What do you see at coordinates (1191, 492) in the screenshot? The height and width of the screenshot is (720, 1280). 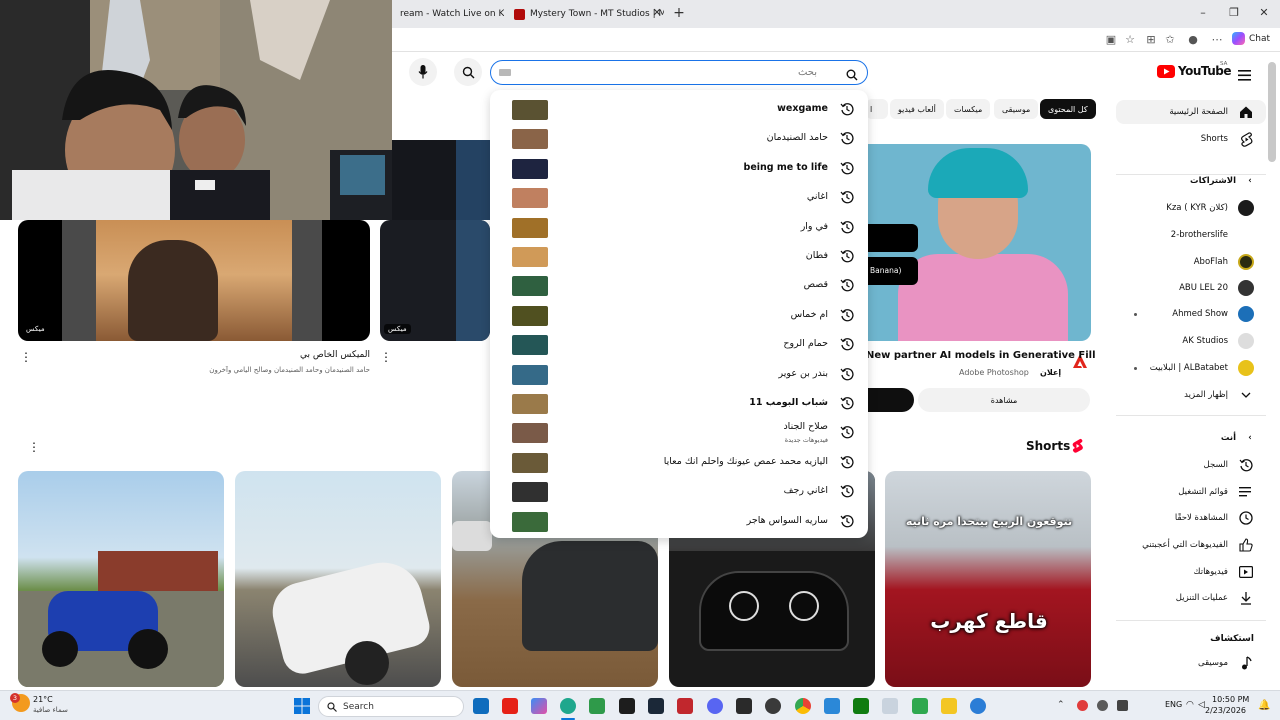 I see `sidebar-item-playlists: قوائم التشغيل` at bounding box center [1191, 492].